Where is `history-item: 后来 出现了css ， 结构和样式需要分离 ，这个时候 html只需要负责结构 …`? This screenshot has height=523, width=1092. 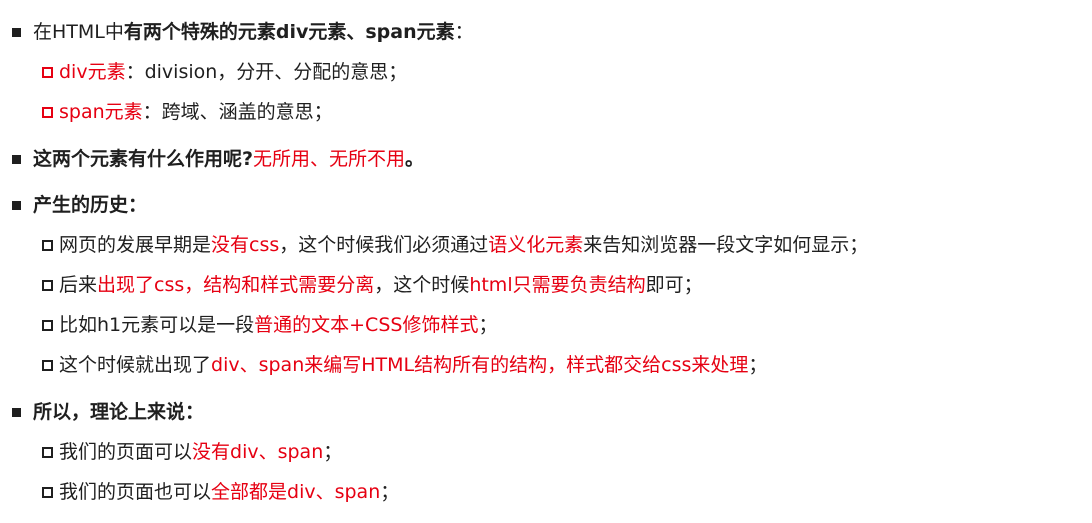 history-item: 后来 出现了css ， 结构和样式需要分离 ，这个时候 html只需要负责结构 … is located at coordinates (372, 285).